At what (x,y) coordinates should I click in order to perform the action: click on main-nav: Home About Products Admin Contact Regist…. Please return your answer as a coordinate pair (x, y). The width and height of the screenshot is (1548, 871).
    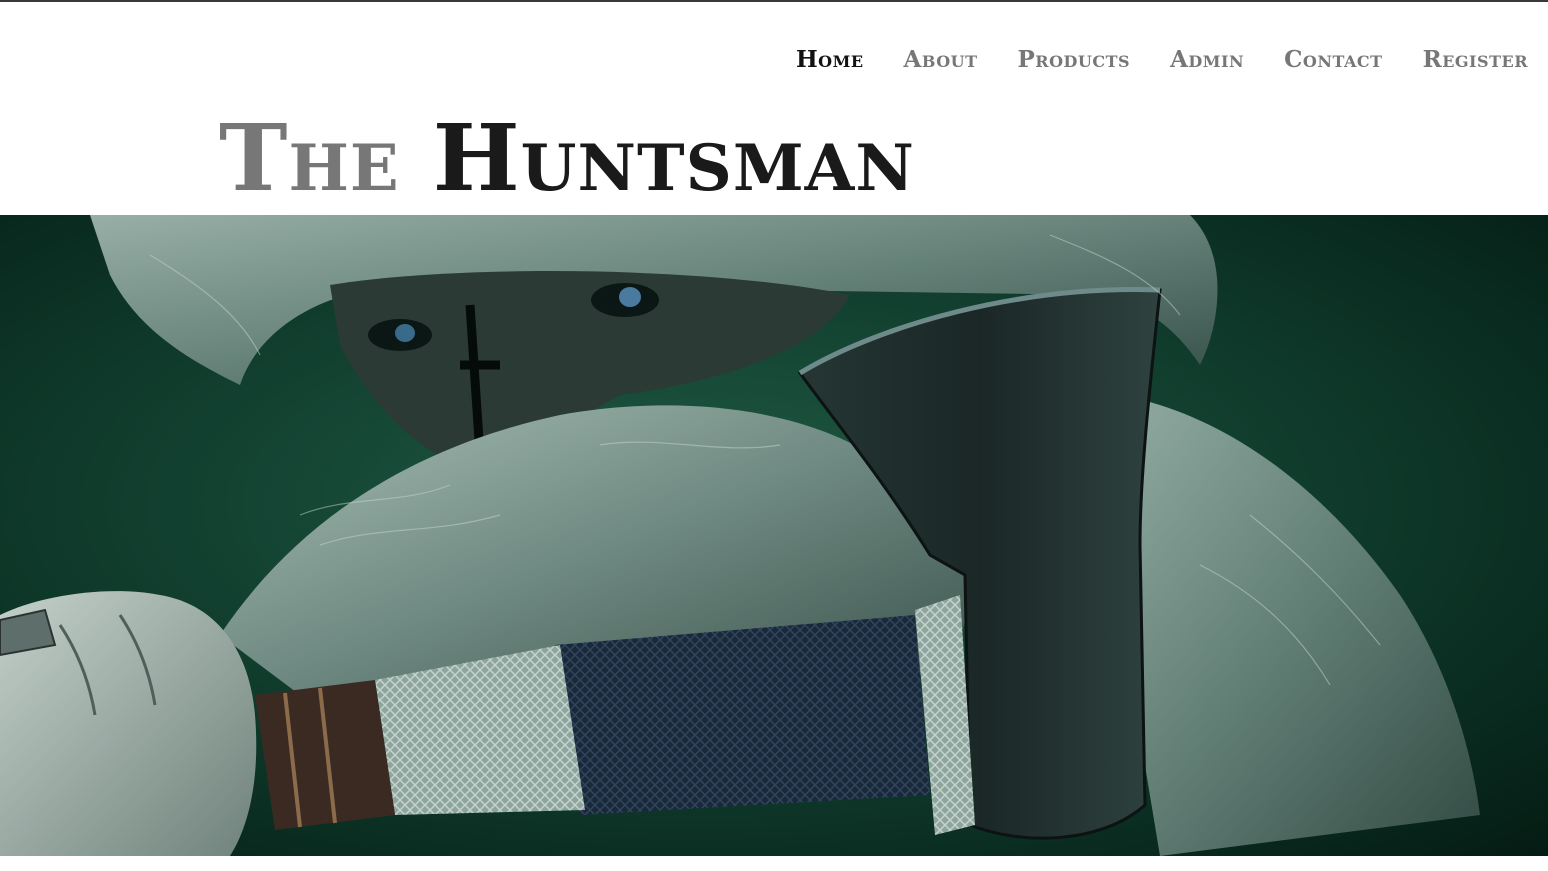
    Looking at the image, I should click on (1142, 60).